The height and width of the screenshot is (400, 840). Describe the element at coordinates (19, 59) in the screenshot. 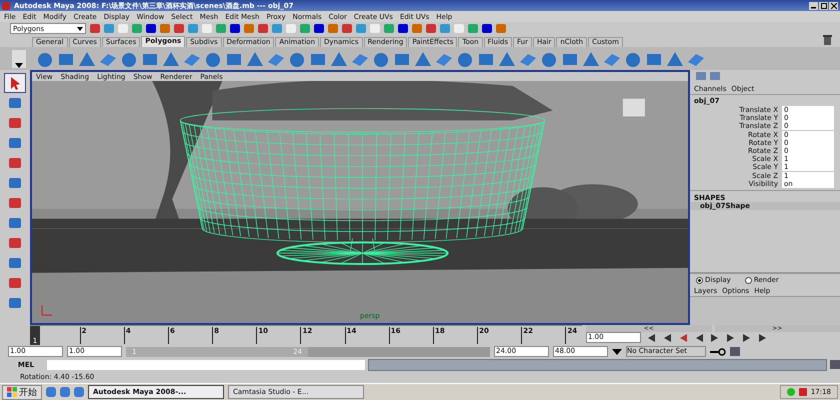

I see `shelf-menu-button` at that location.